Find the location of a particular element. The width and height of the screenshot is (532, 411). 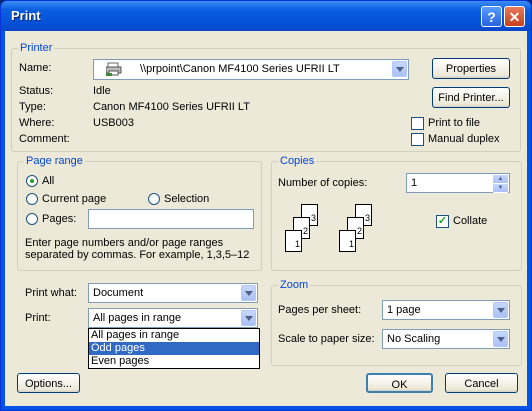

comment-label: Comment: is located at coordinates (44, 139).